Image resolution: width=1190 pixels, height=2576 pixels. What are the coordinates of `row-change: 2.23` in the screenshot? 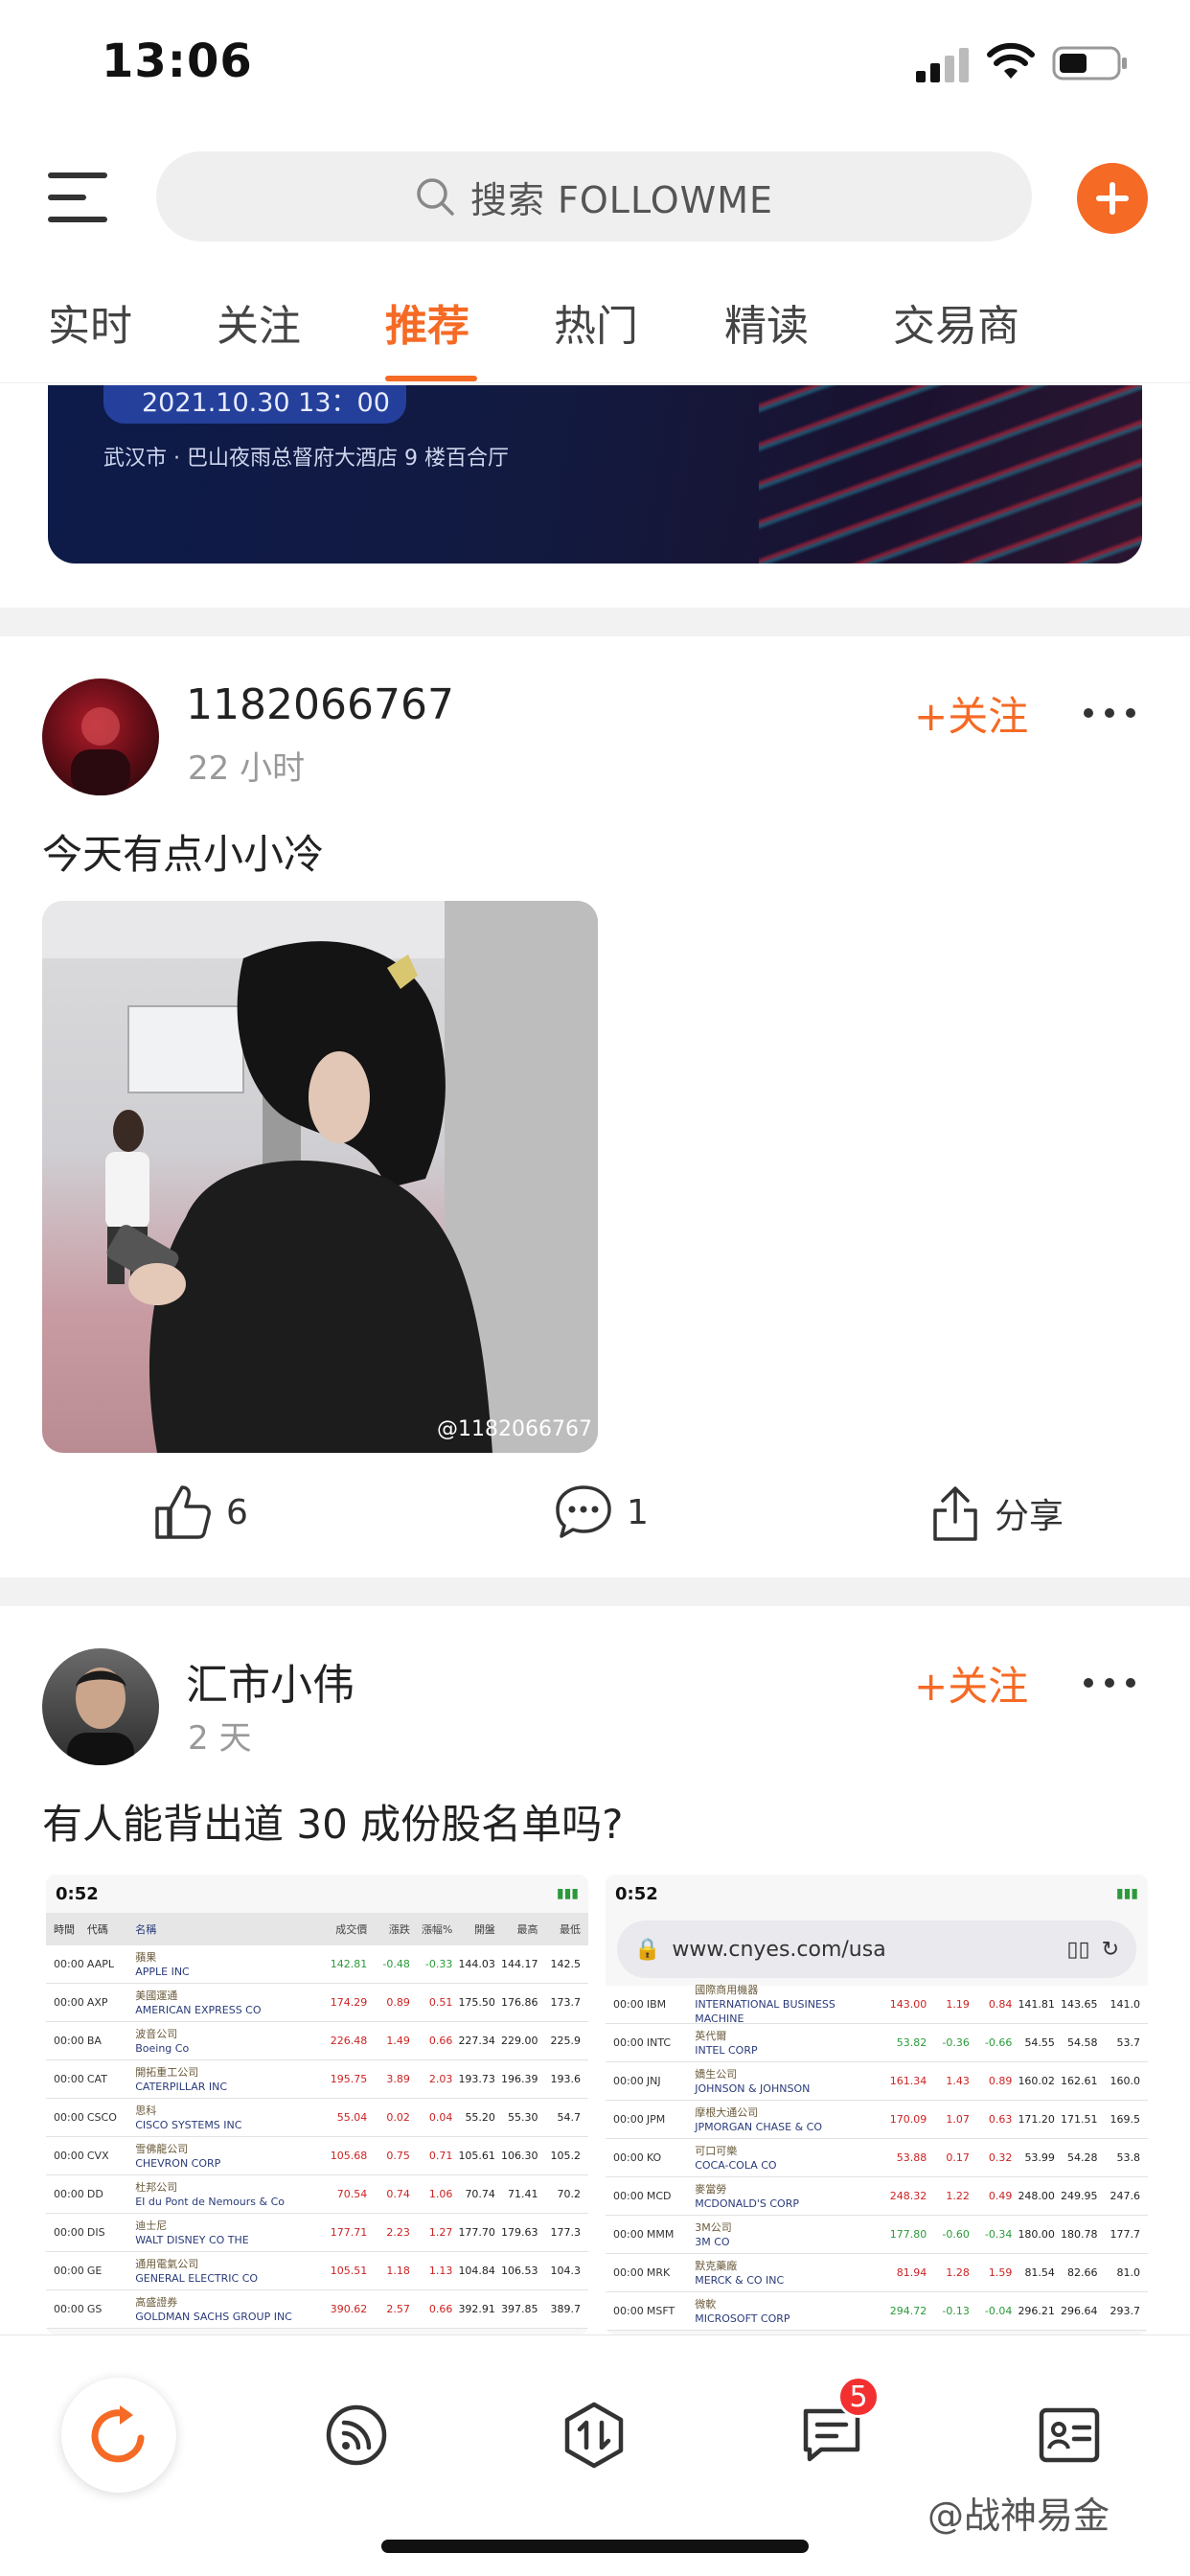 It's located at (398, 2232).